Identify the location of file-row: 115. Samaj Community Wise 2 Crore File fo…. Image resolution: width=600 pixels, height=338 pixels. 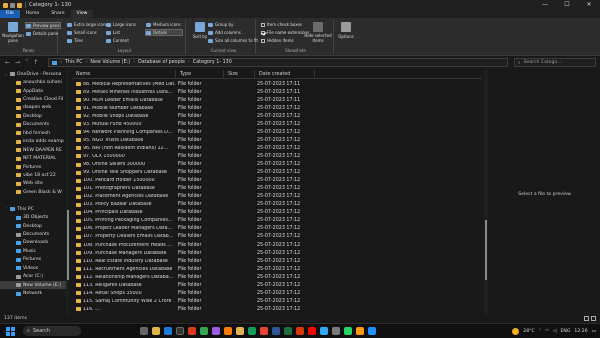
(277, 301).